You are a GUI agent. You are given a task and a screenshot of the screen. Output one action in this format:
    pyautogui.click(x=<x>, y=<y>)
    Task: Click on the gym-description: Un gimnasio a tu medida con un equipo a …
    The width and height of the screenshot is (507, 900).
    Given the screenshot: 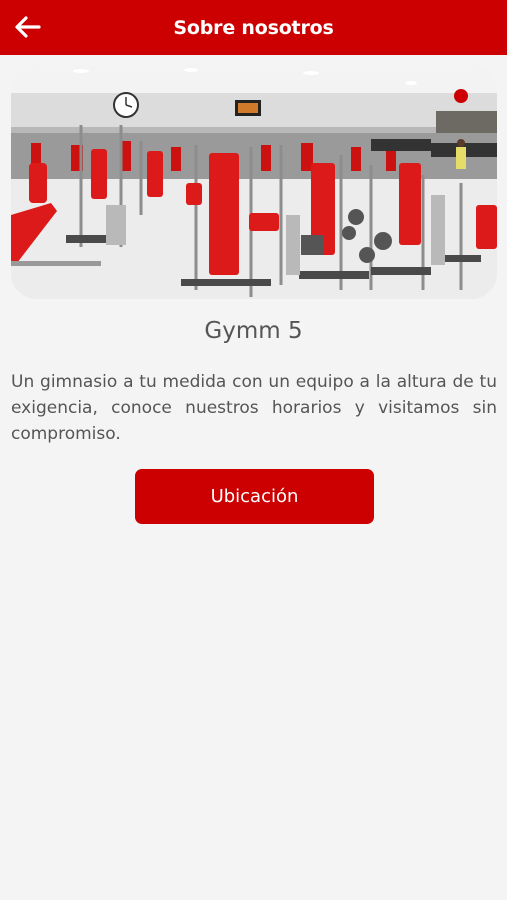 What is the action you would take?
    pyautogui.click(x=254, y=408)
    